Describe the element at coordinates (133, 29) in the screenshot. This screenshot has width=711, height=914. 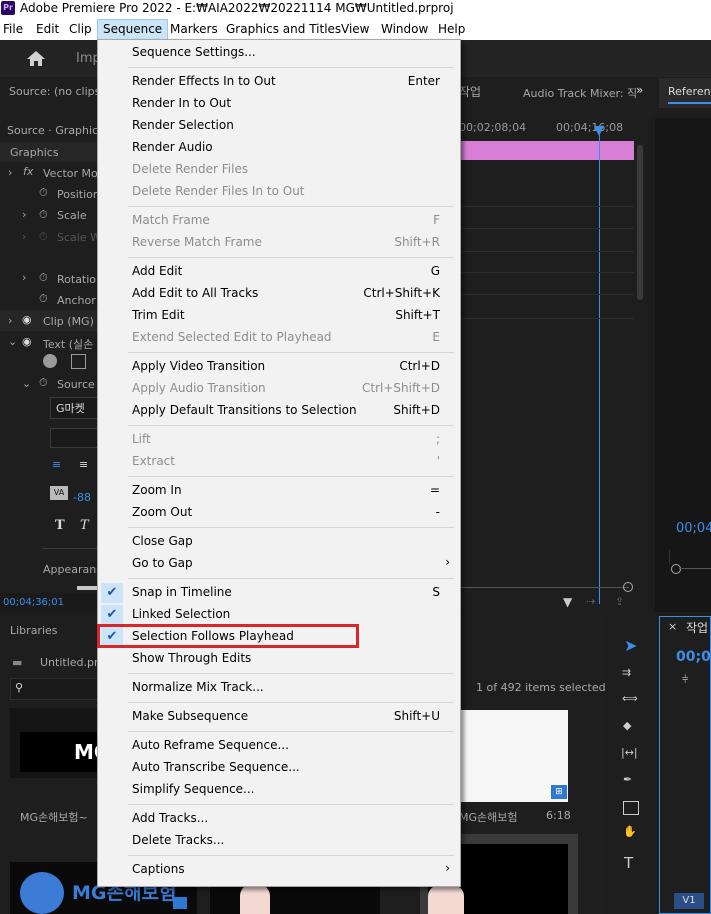
I see `menu-sequence: Sequence` at that location.